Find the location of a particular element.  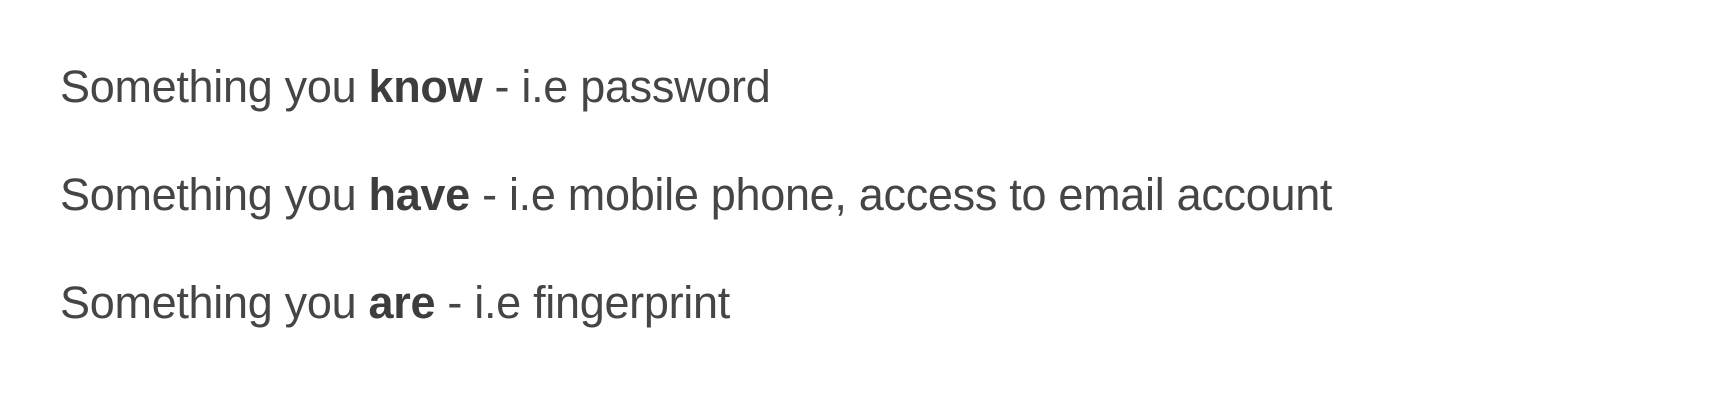

factor-are: Something you are - i.e fingerprint is located at coordinates (696, 303).